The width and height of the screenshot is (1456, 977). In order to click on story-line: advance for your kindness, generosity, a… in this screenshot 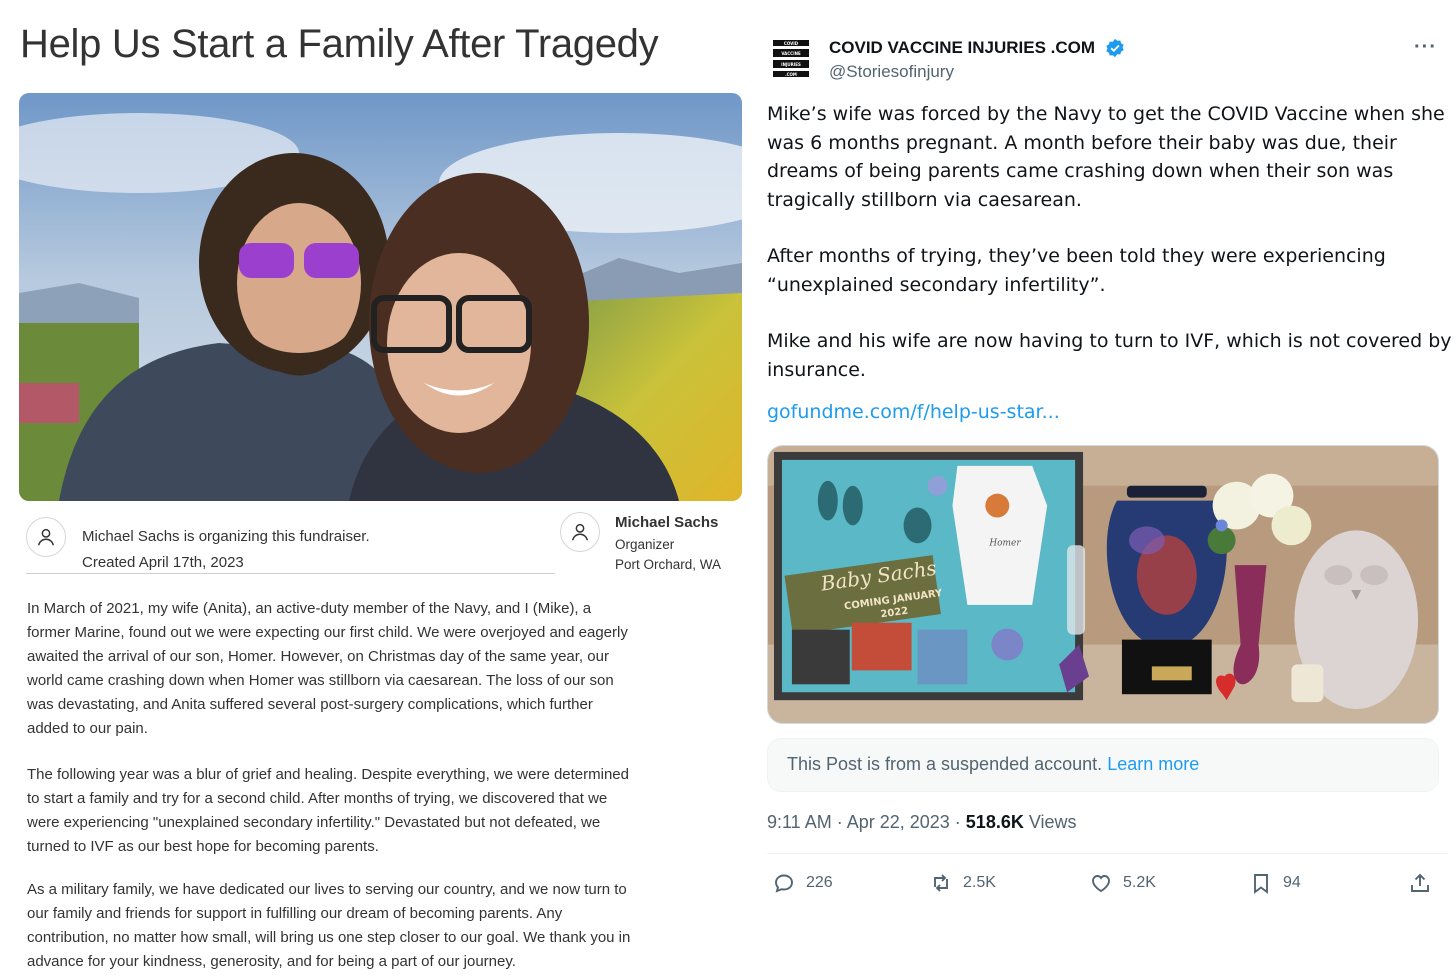, I will do `click(271, 961)`.